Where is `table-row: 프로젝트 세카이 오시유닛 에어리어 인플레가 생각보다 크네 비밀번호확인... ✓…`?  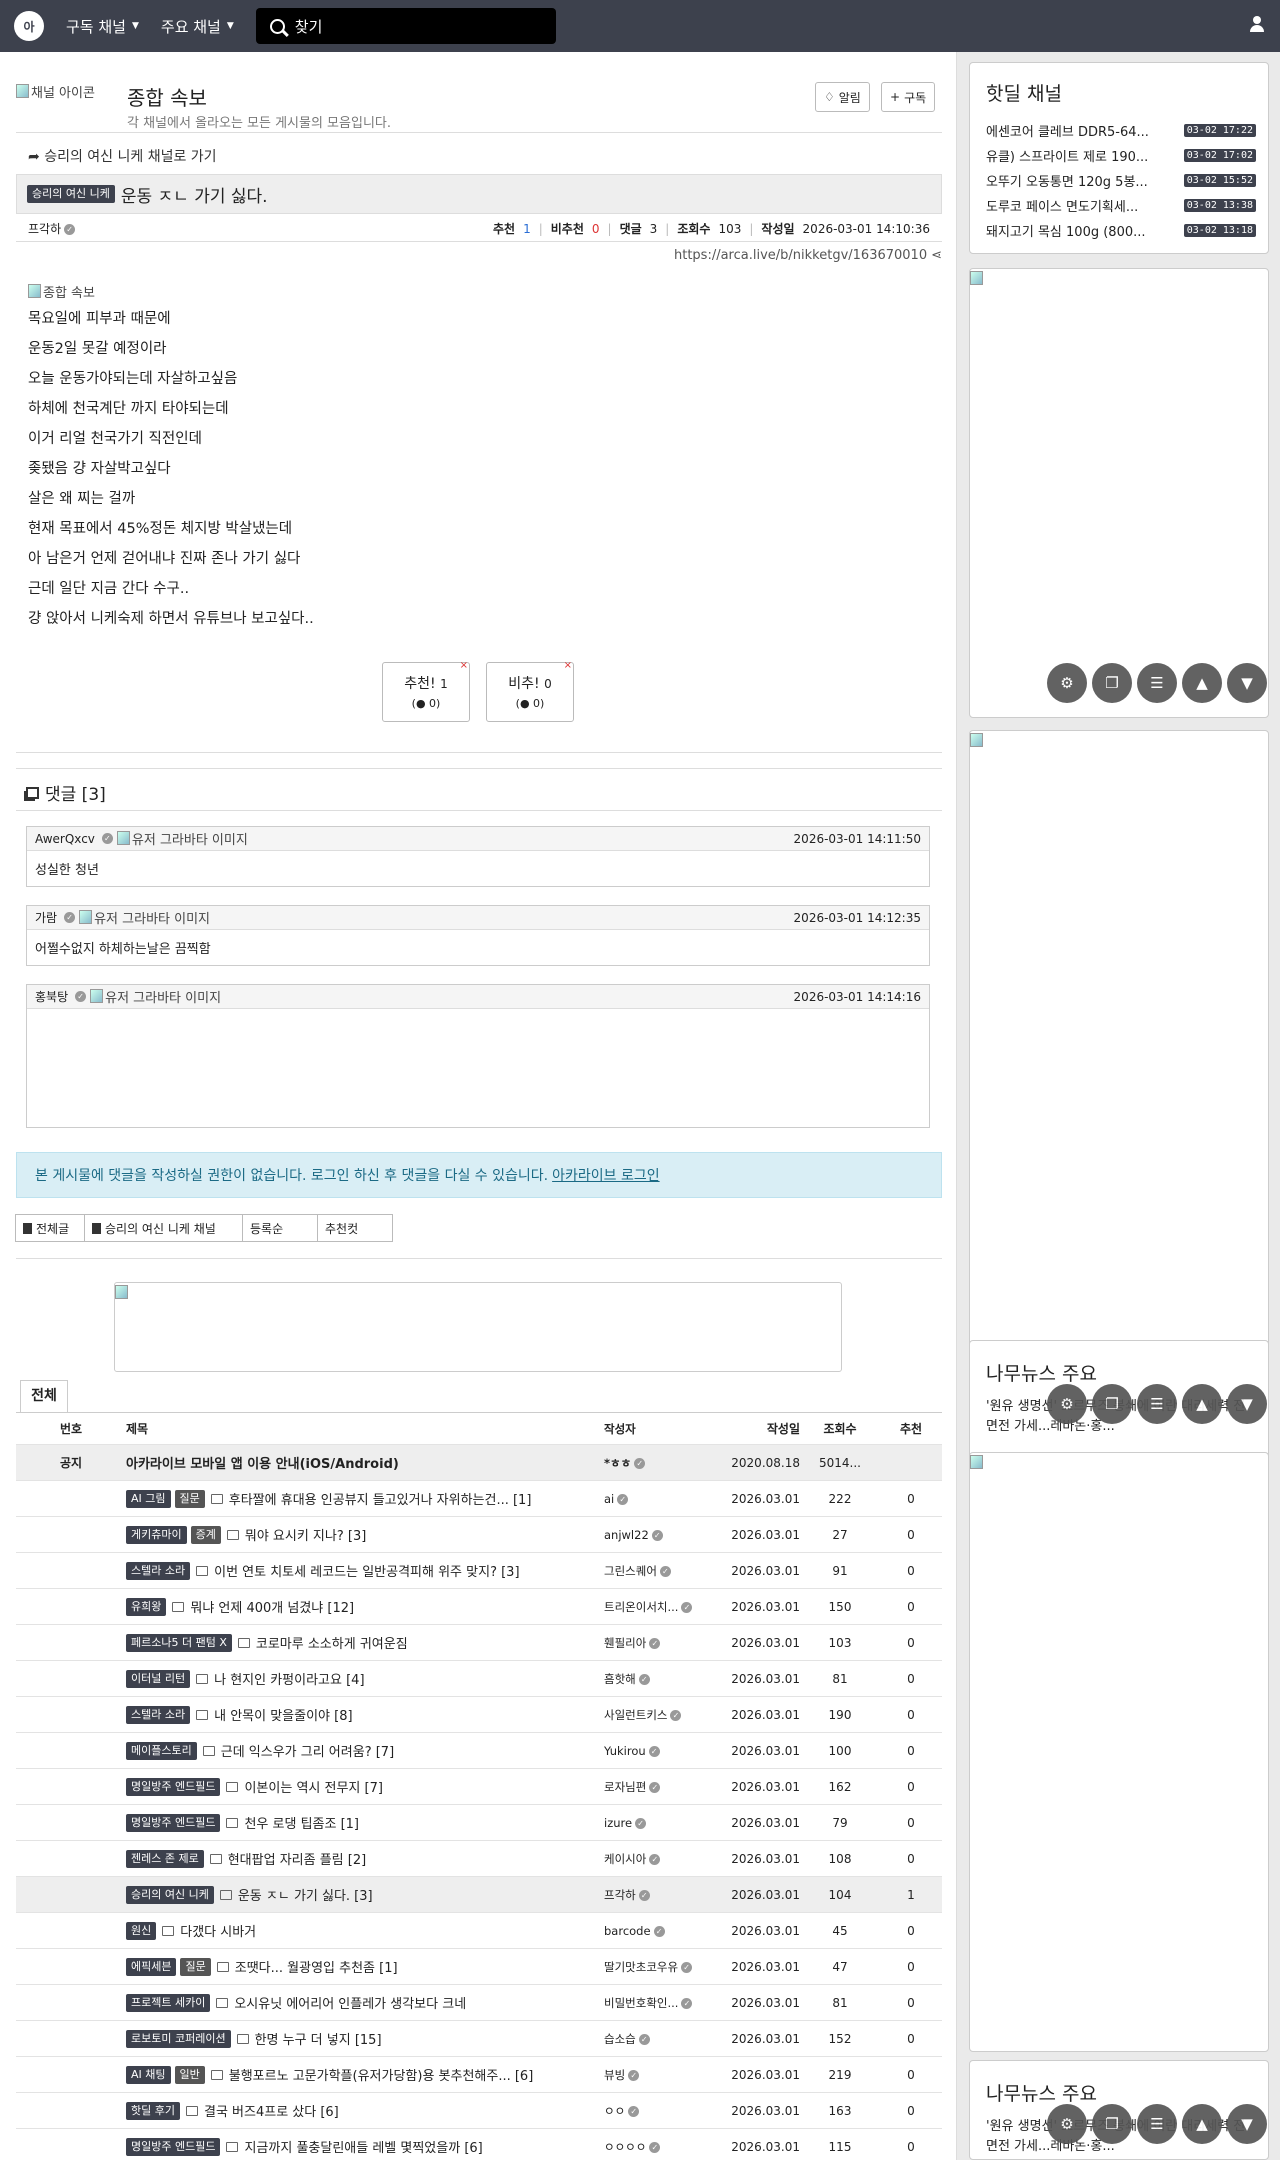
table-row: 프로젝트 세카이 오시유닛 에어리어 인플레가 생각보다 크네 비밀번호확인... ✓… is located at coordinates (479, 2003).